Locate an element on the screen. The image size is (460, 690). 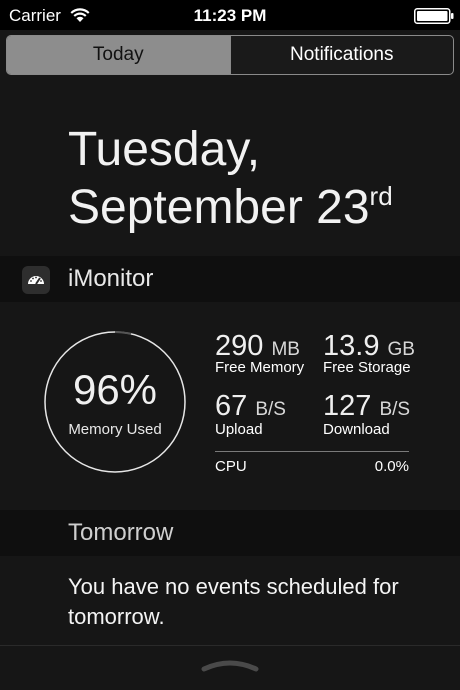
battery-icon is located at coordinates (434, 16).